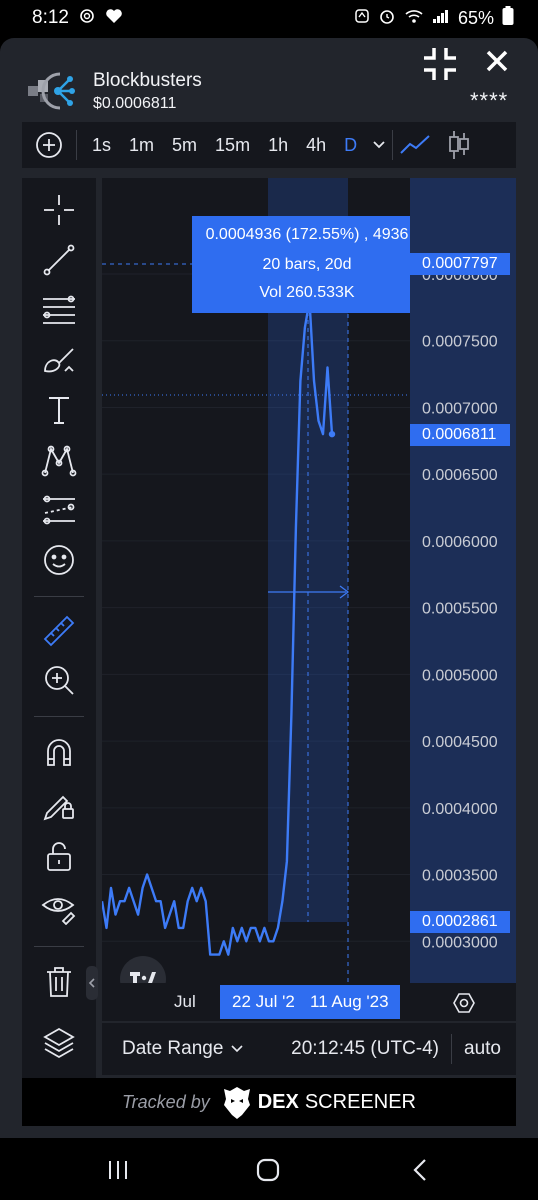 The height and width of the screenshot is (1200, 538). What do you see at coordinates (332, 434) in the screenshot?
I see `last-price-point` at bounding box center [332, 434].